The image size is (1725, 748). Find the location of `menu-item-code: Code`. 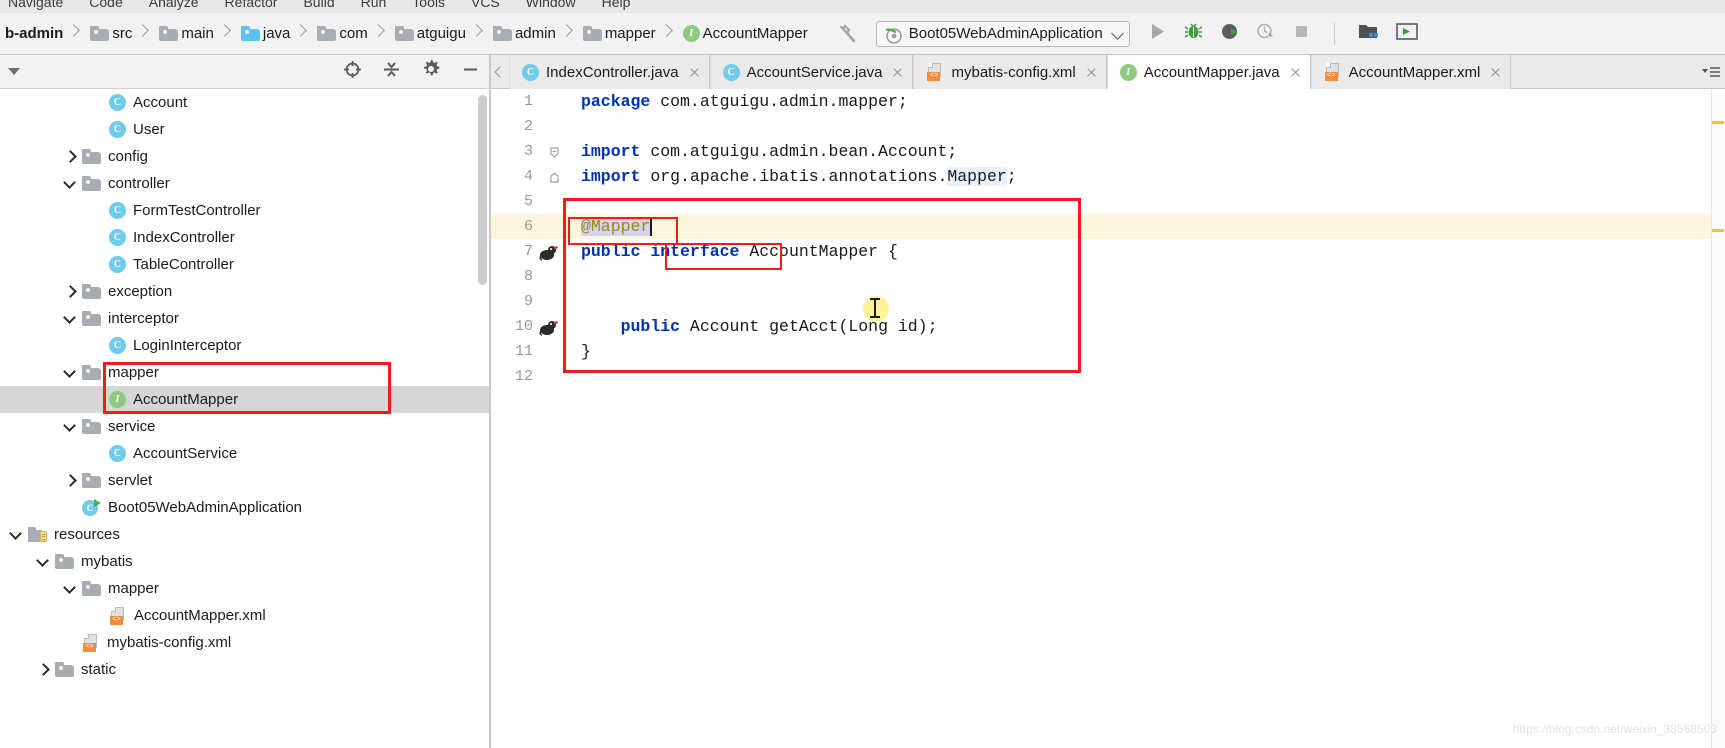

menu-item-code: Code is located at coordinates (105, 6).